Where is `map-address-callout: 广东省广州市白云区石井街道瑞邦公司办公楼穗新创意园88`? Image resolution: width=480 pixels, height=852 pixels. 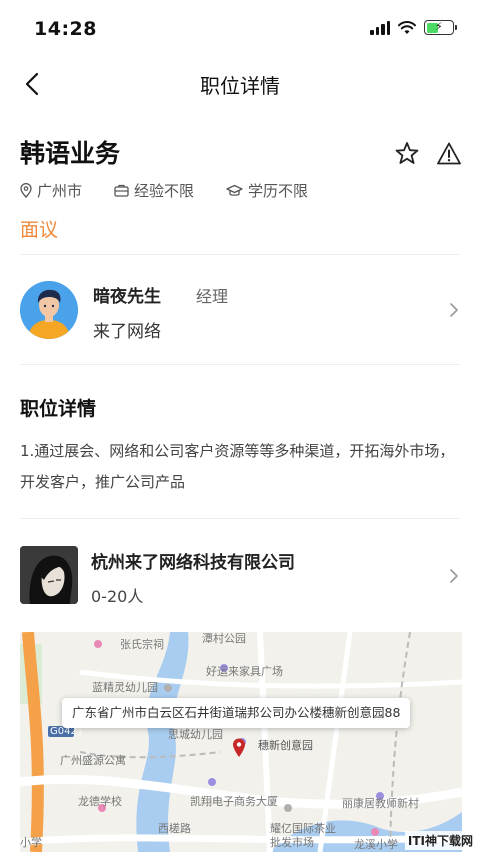 map-address-callout: 广东省广州市白云区石井街道瑞邦公司办公楼穗新创意园88 is located at coordinates (236, 713).